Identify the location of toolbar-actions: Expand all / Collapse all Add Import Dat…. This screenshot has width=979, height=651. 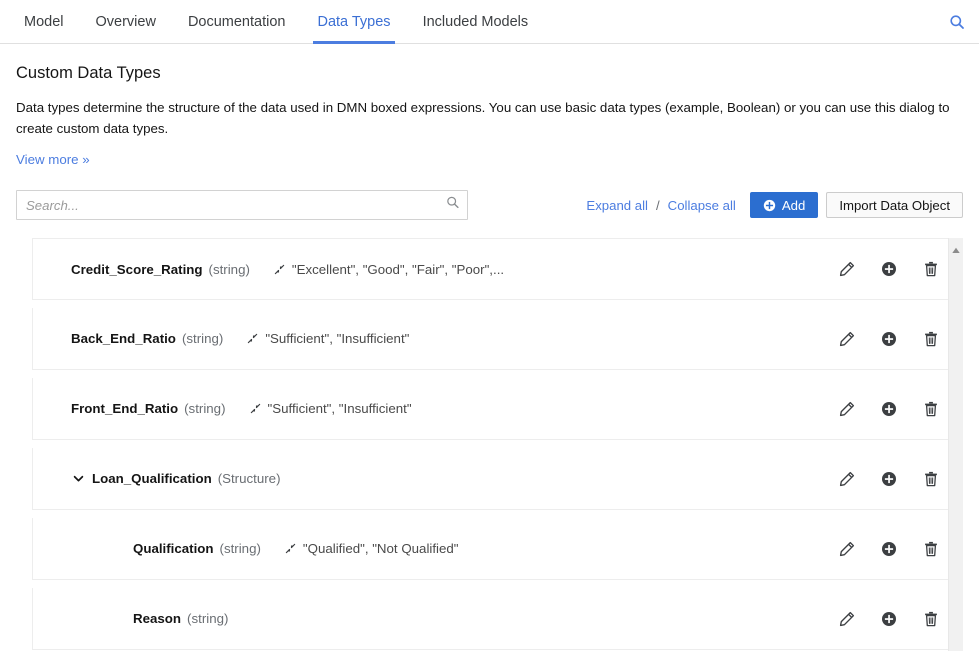
(774, 205).